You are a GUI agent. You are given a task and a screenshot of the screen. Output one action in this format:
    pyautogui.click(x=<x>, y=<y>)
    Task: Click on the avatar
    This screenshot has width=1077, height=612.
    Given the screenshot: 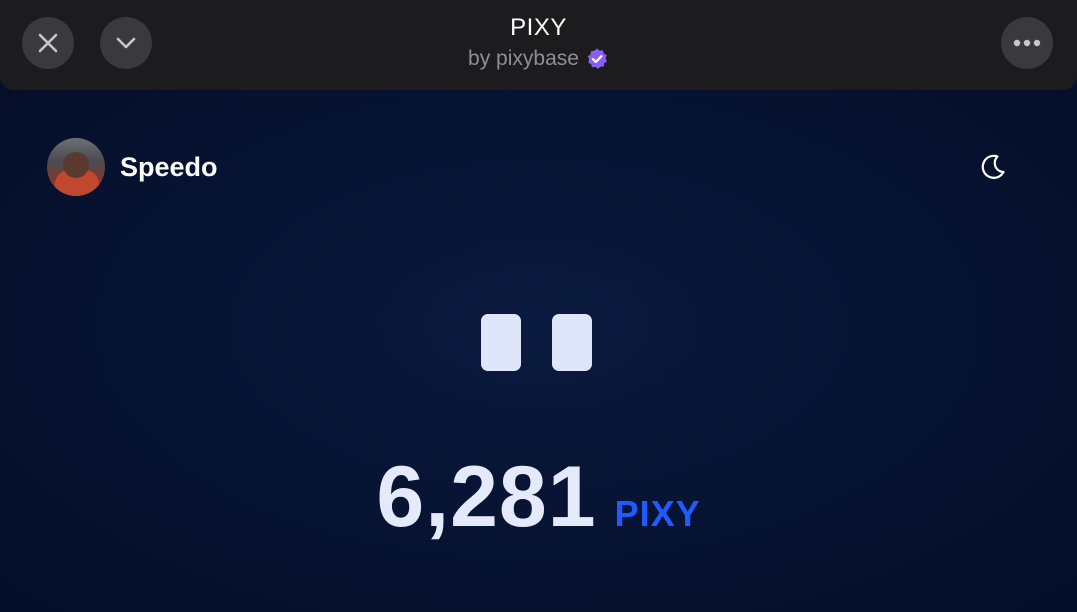 What is the action you would take?
    pyautogui.click(x=76, y=167)
    